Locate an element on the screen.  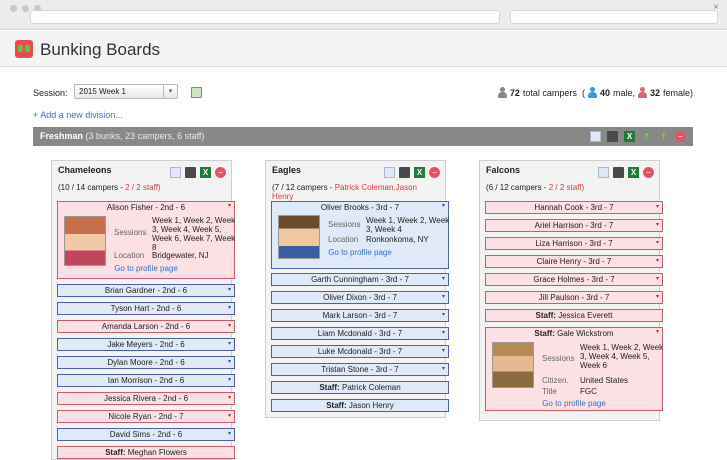
session-value: 2015 Week 1 is located at coordinates (102, 91).